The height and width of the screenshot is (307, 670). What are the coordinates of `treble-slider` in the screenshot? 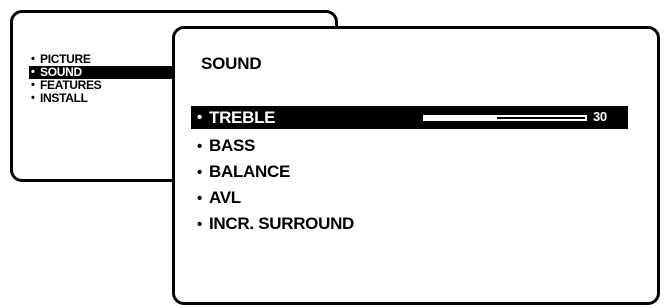 It's located at (505, 118).